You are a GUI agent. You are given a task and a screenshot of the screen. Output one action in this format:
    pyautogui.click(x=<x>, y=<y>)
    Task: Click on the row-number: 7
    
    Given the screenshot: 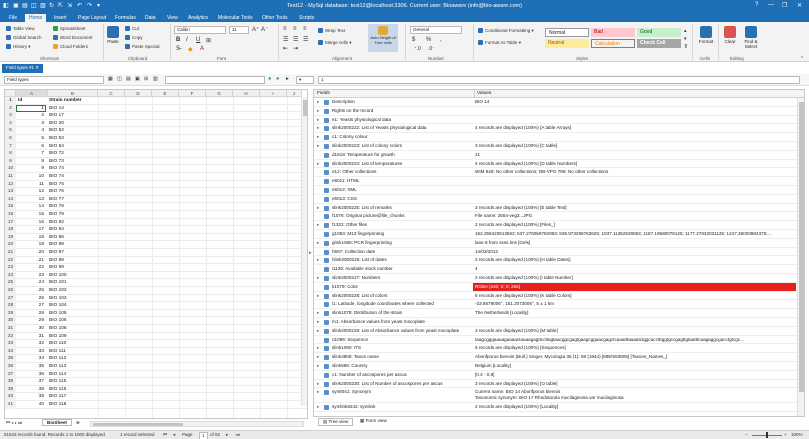 What is the action you would take?
    pyautogui.click(x=10, y=146)
    